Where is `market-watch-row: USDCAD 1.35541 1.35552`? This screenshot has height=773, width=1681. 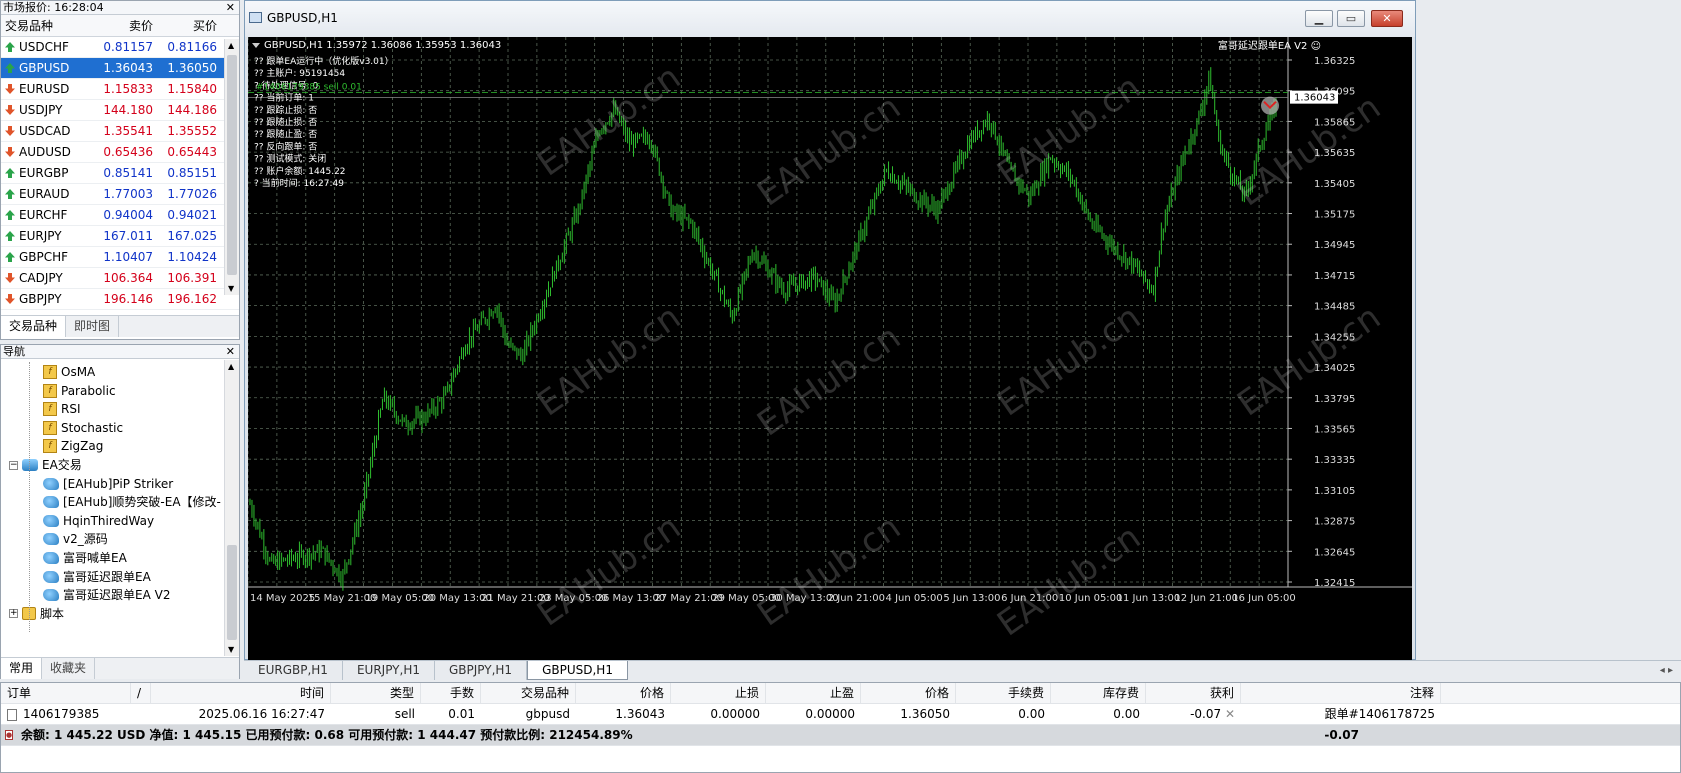
market-watch-row: USDCAD 1.35541 1.35552 is located at coordinates (120, 131).